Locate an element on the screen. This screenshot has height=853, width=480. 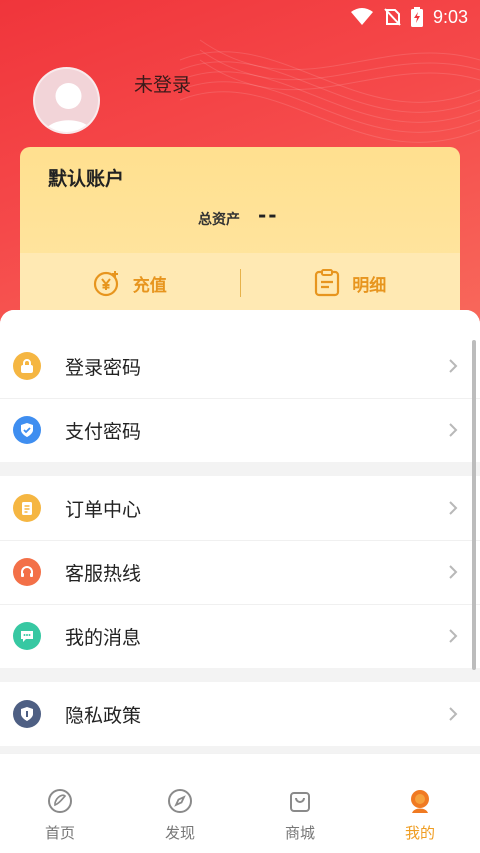
tab-mine: 我的 is located at coordinates (420, 803).